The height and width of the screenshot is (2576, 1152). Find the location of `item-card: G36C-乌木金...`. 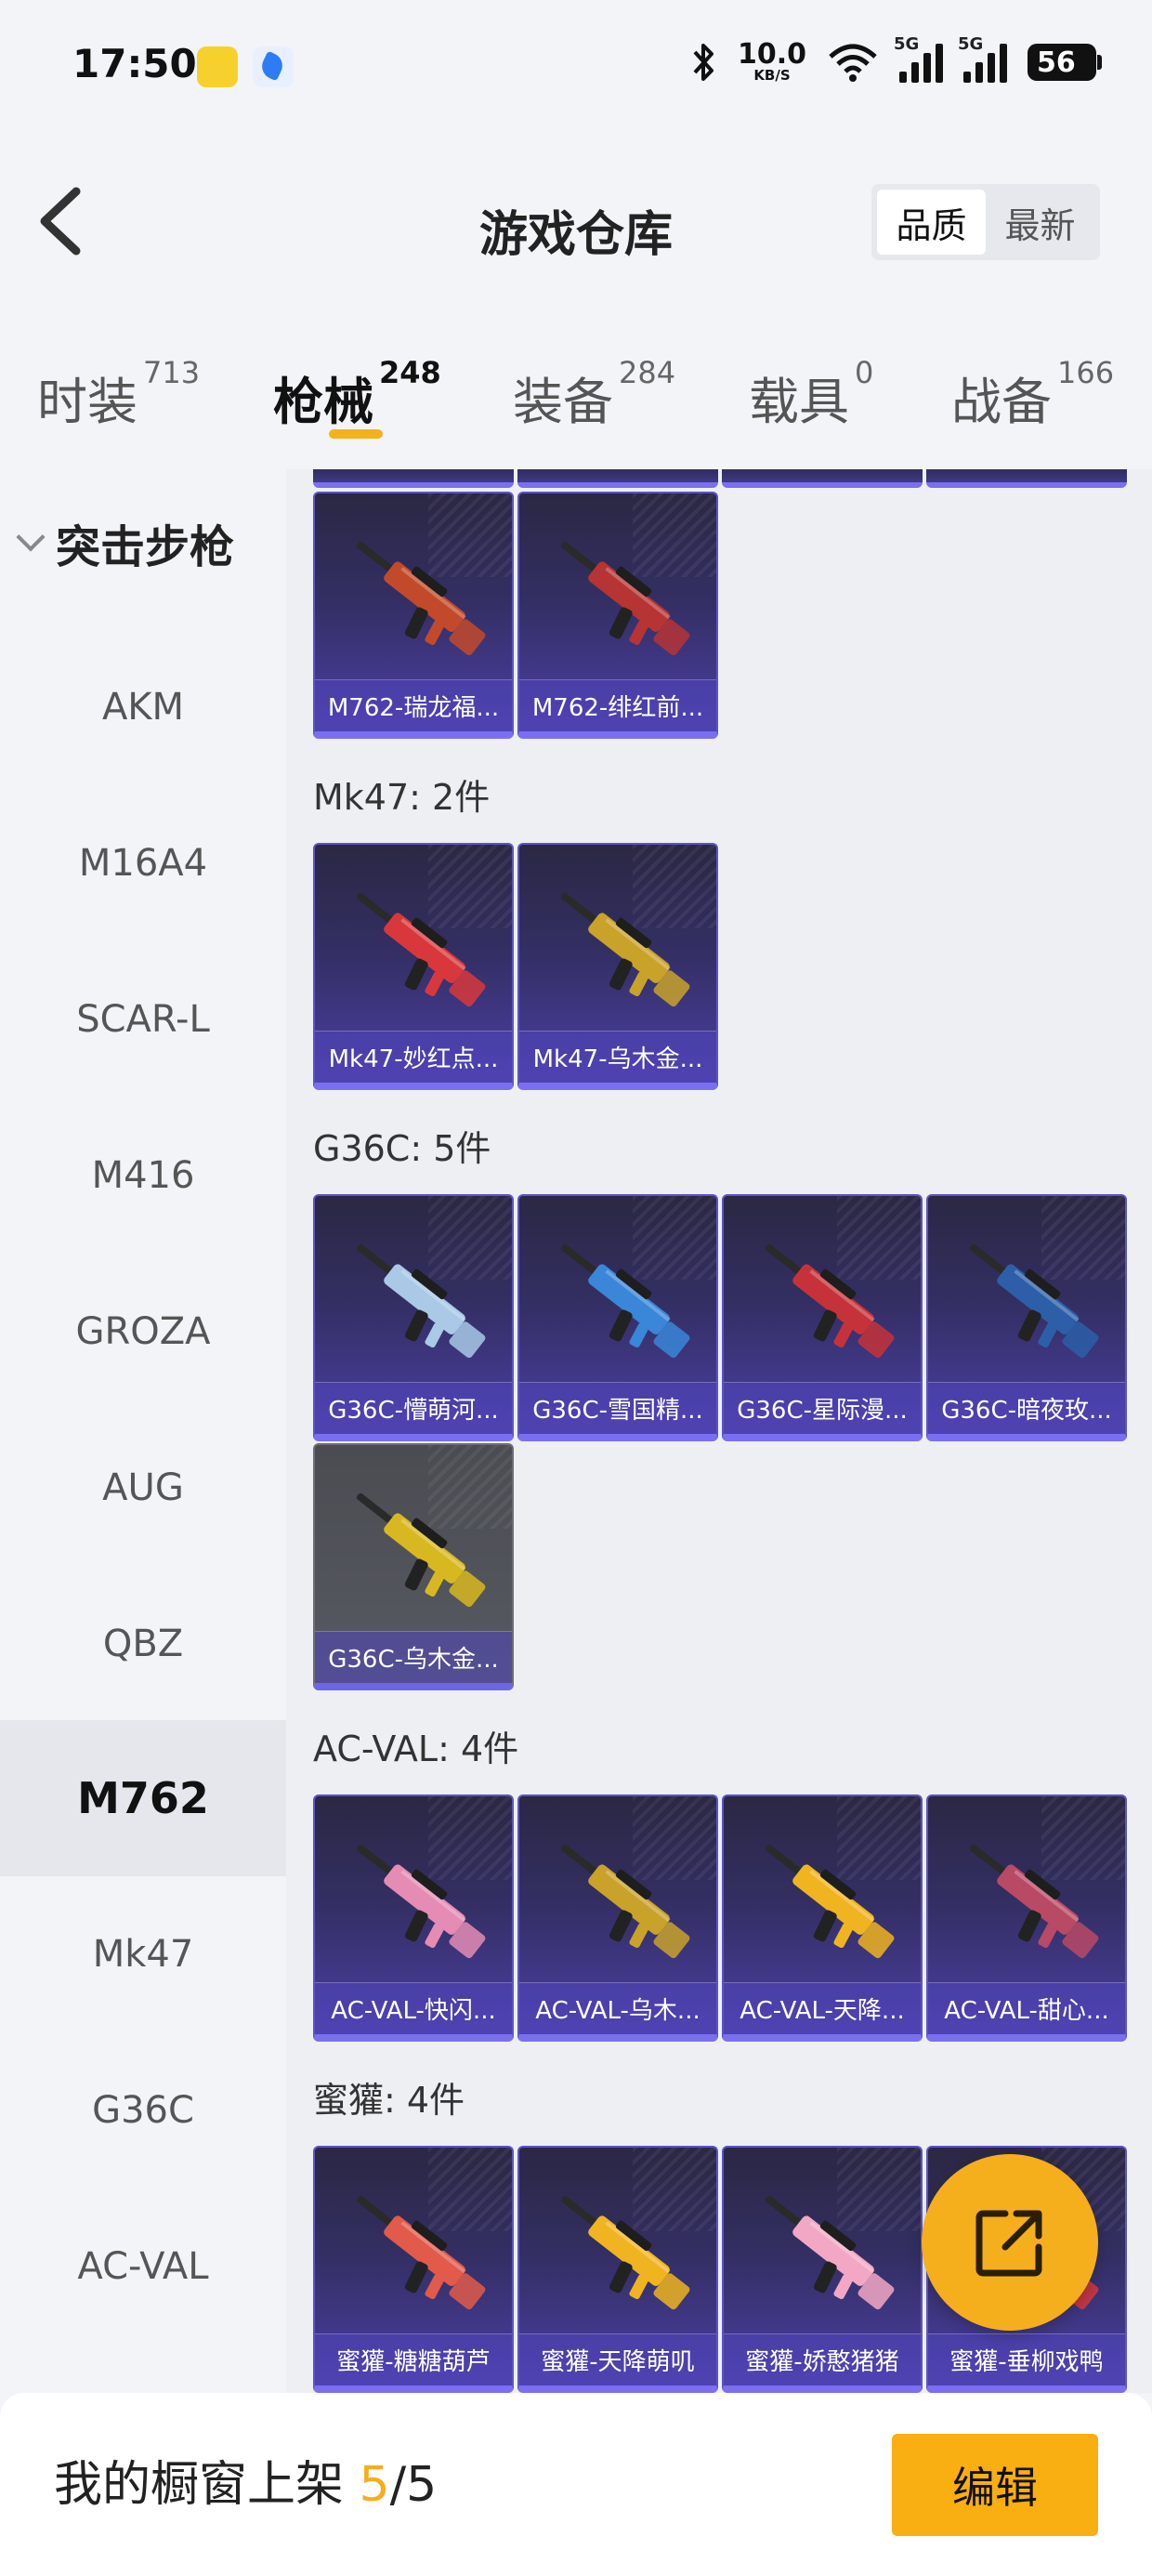

item-card: G36C-乌木金... is located at coordinates (413, 1566).